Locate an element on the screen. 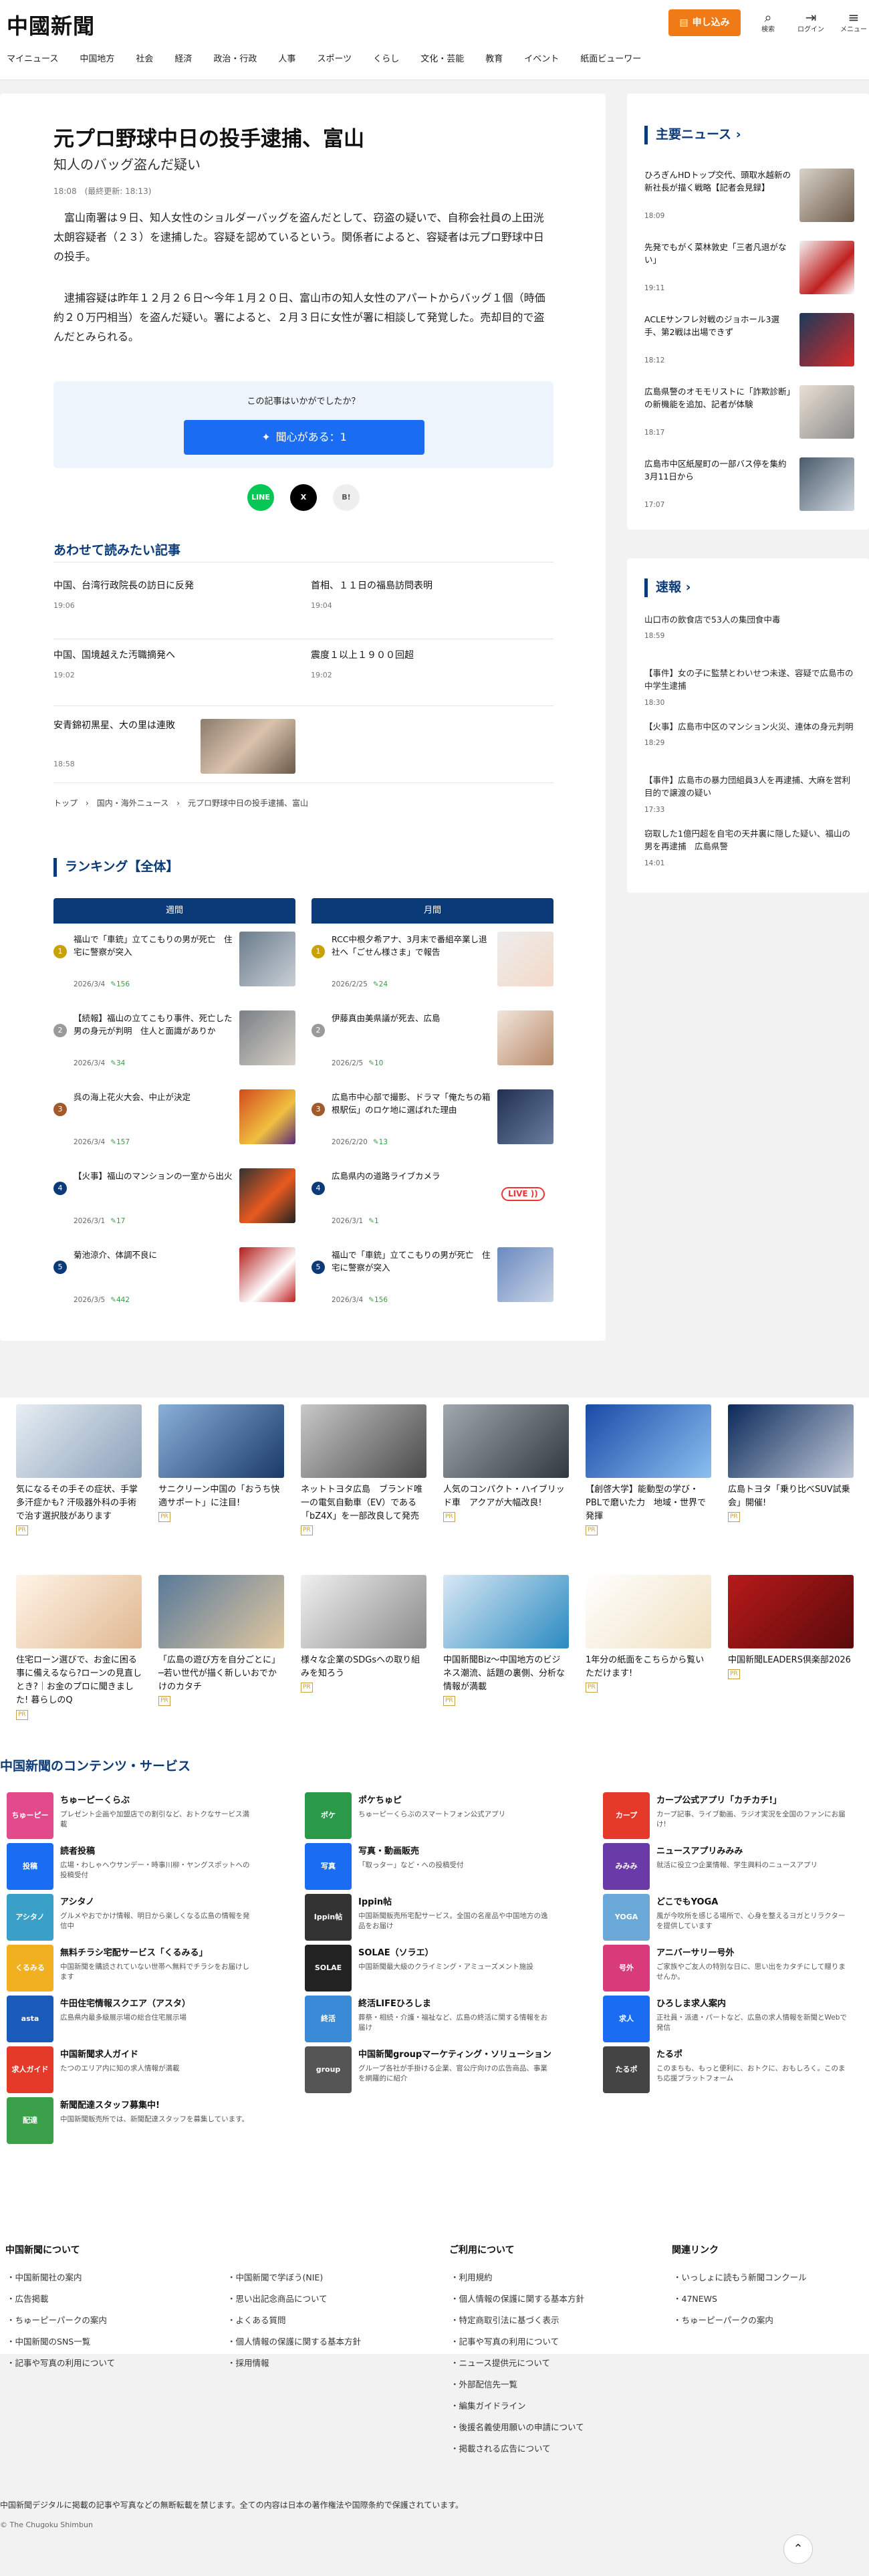 This screenshot has width=869, height=2576. promo-card: 広島トヨタ「乗り比べSUV試乗会」開催! PR is located at coordinates (791, 1463).